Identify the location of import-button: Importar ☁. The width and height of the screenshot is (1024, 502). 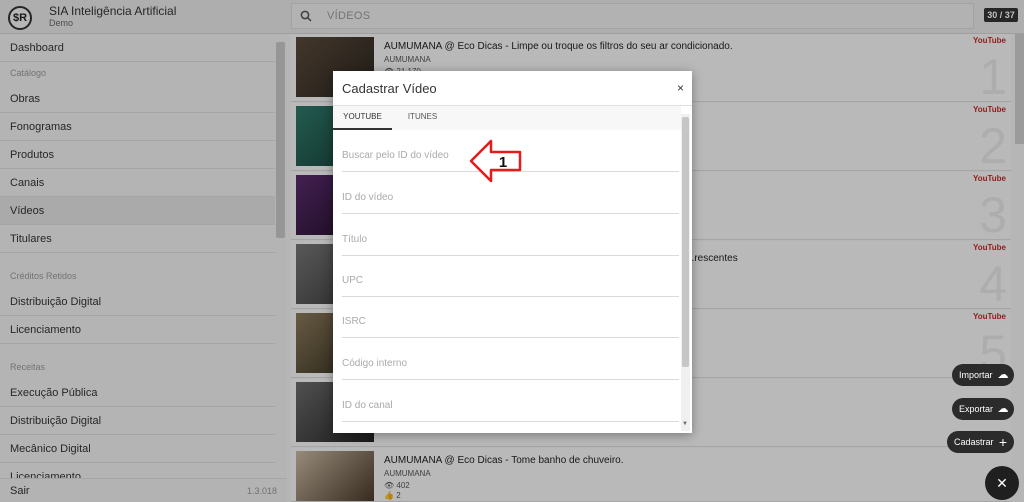
(983, 375).